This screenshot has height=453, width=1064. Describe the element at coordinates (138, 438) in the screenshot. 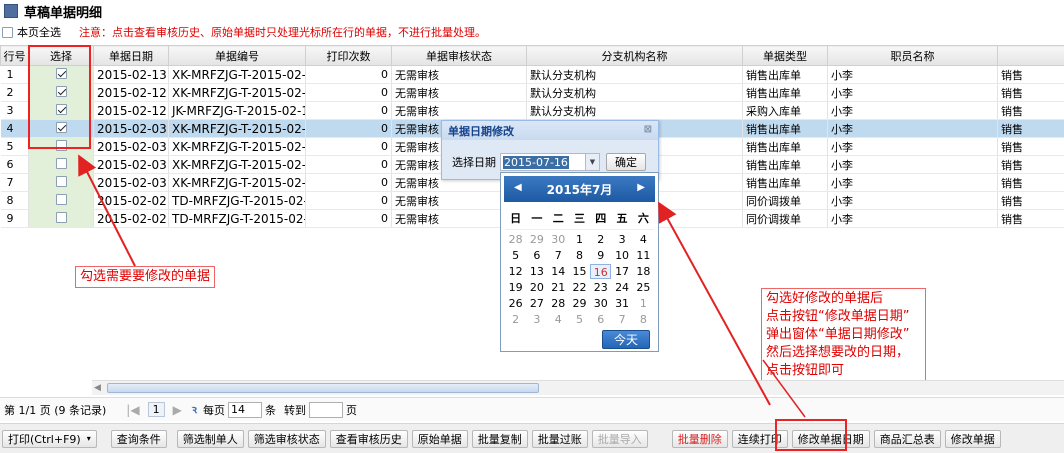

I see `query-button: 查询条件` at that location.